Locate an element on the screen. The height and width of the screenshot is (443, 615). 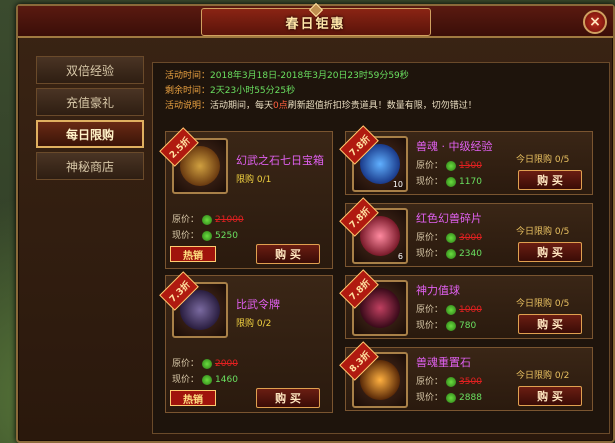
cur-price-row: 现价： 2340 is located at coordinates (449, 252).